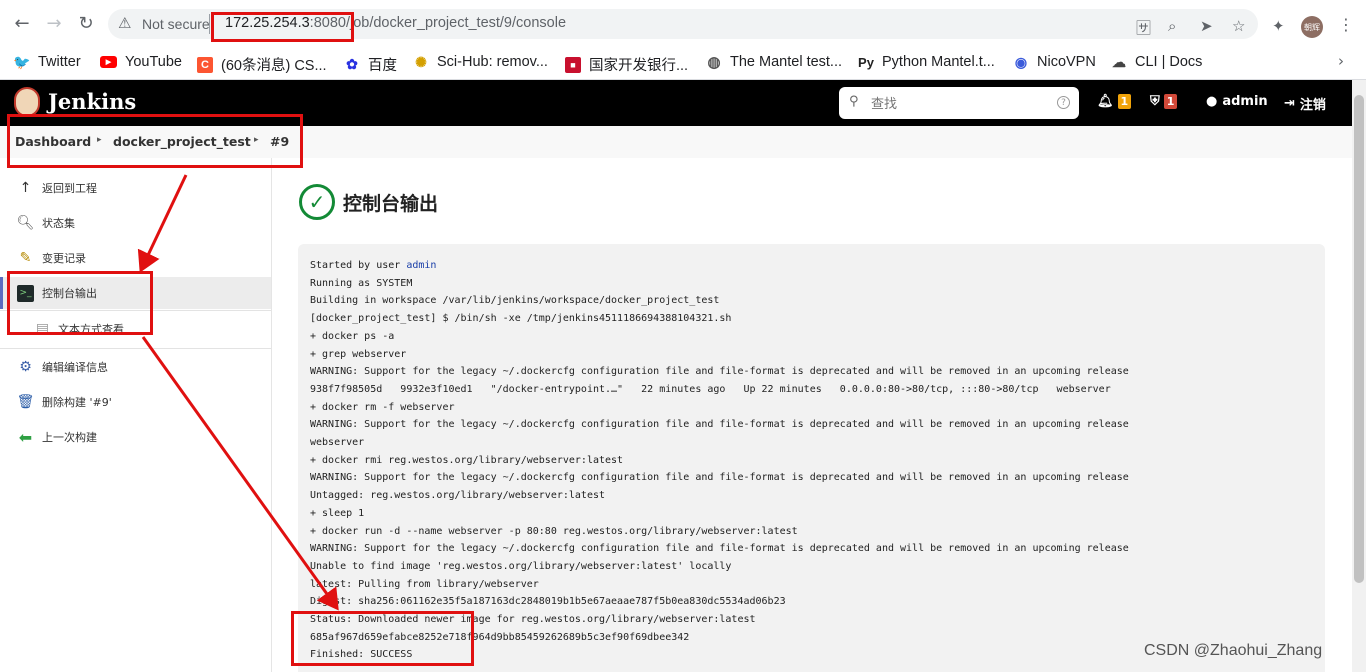 The width and height of the screenshot is (1366, 672). Describe the element at coordinates (1359, 339) in the screenshot. I see `scrollbar-thumb` at that location.